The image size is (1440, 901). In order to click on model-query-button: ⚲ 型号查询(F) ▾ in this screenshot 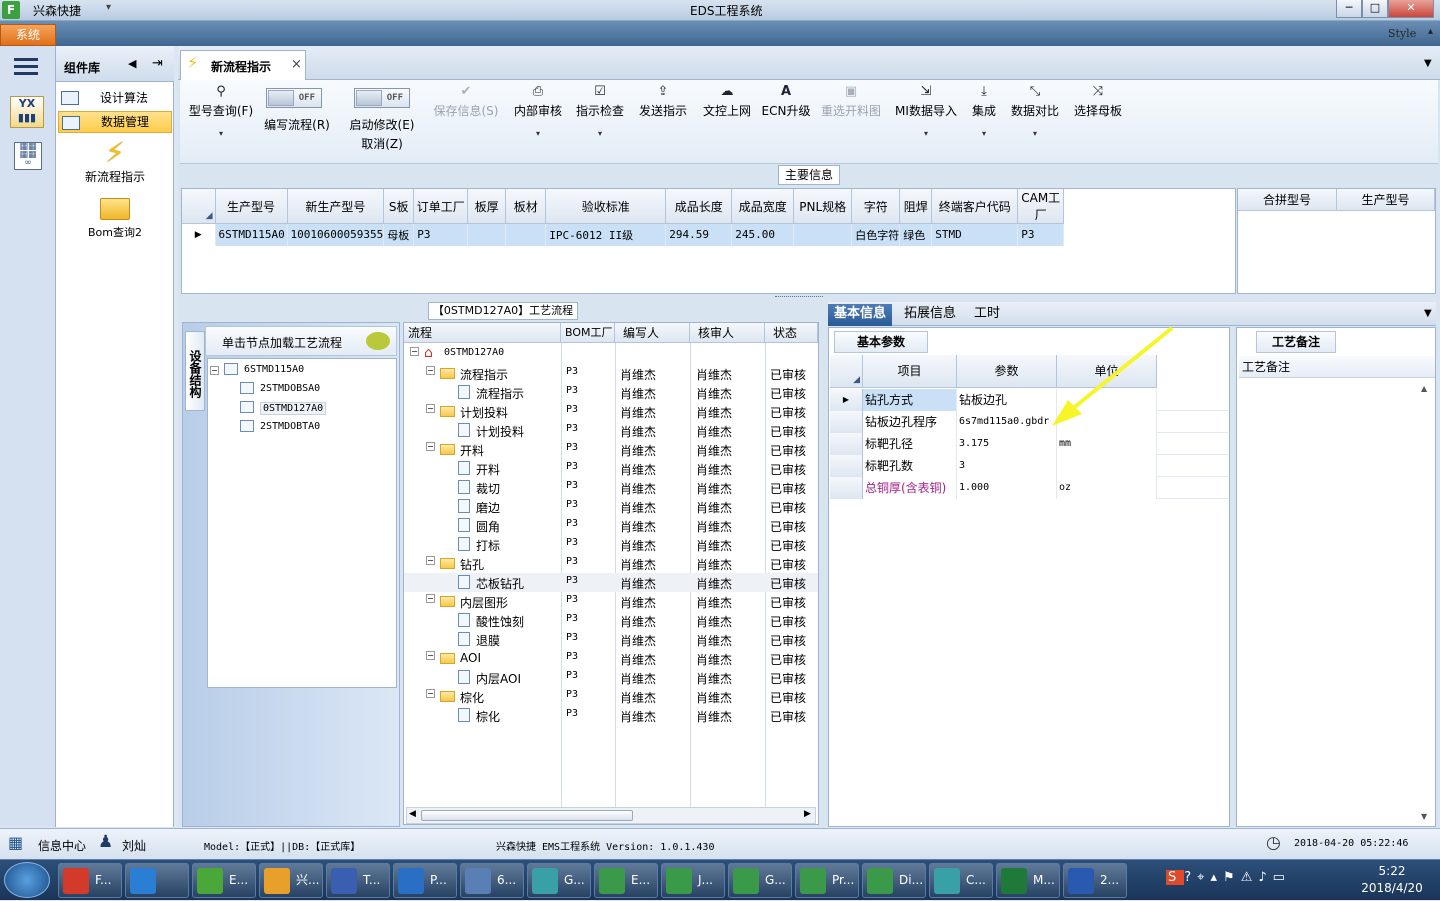, I will do `click(221, 111)`.